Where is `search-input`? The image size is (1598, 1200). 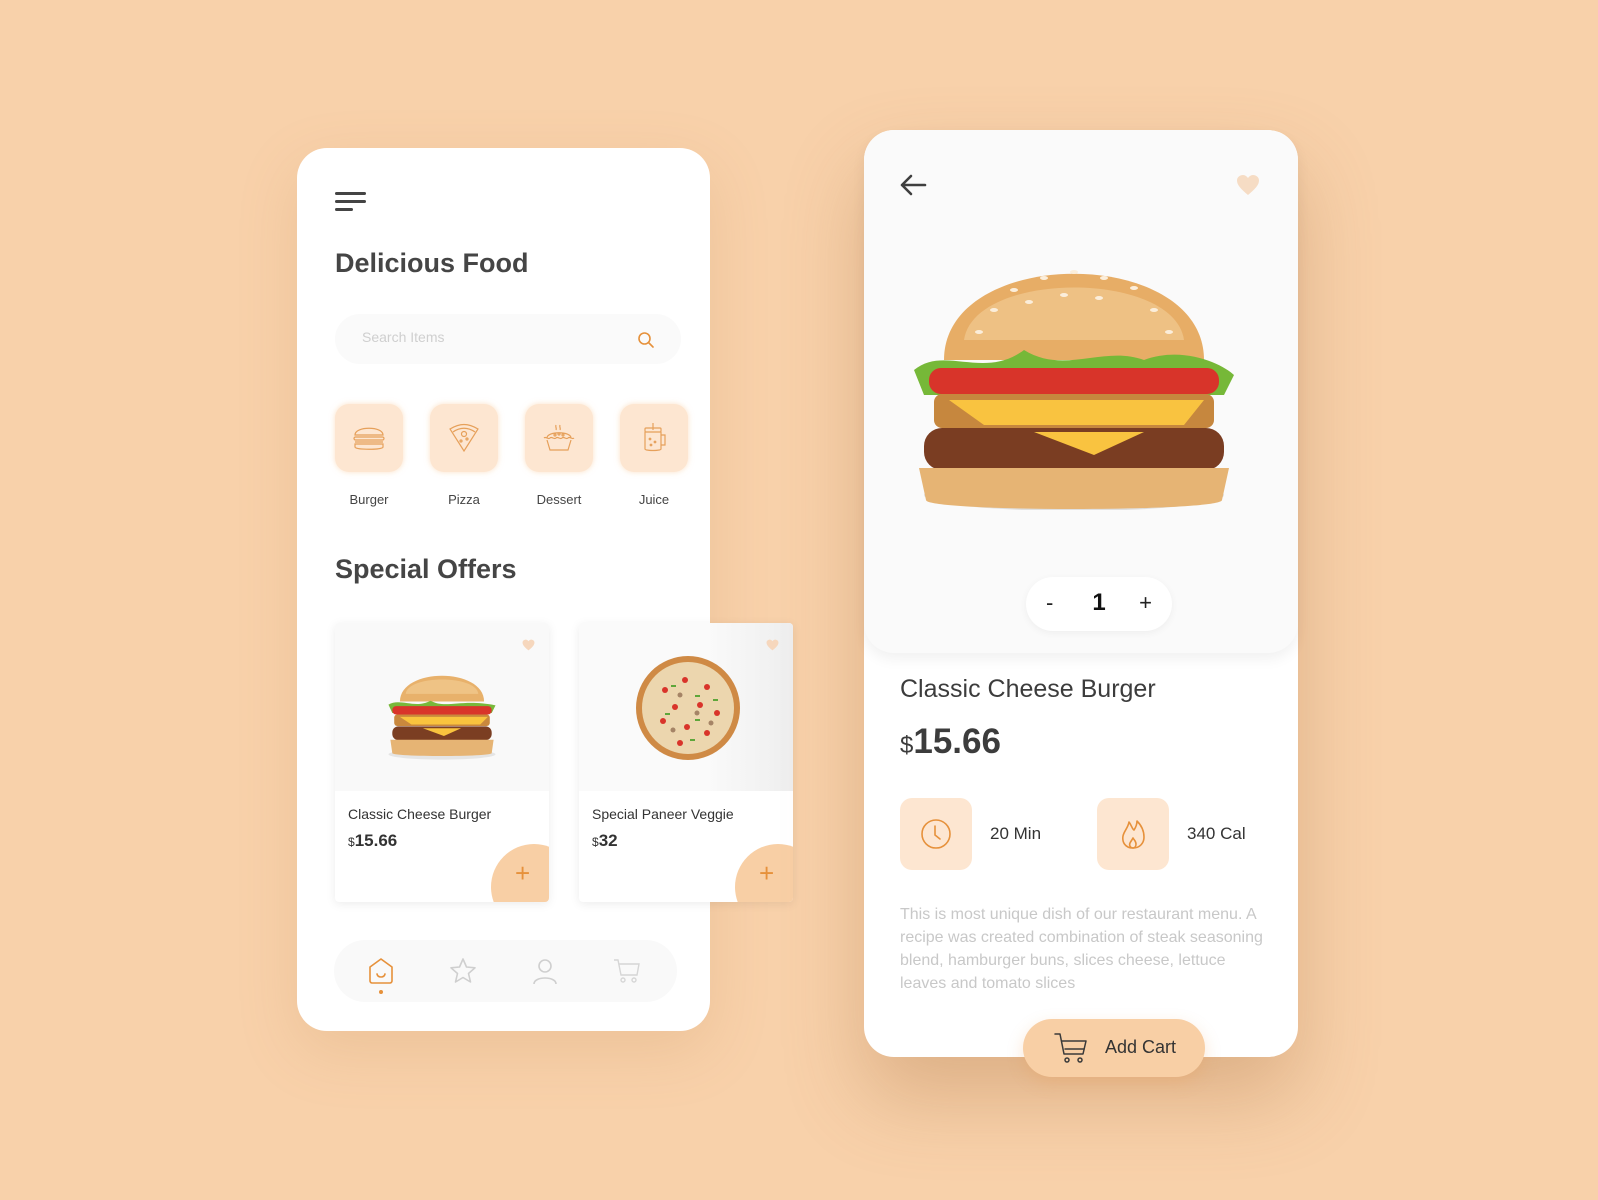
search-input is located at coordinates (492, 337).